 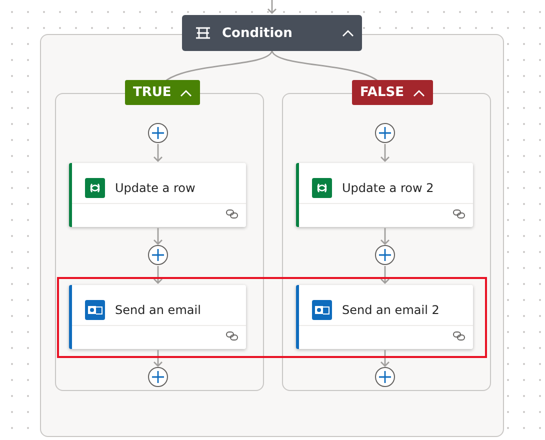 What do you see at coordinates (258, 33) in the screenshot?
I see `condition-title: Condition` at bounding box center [258, 33].